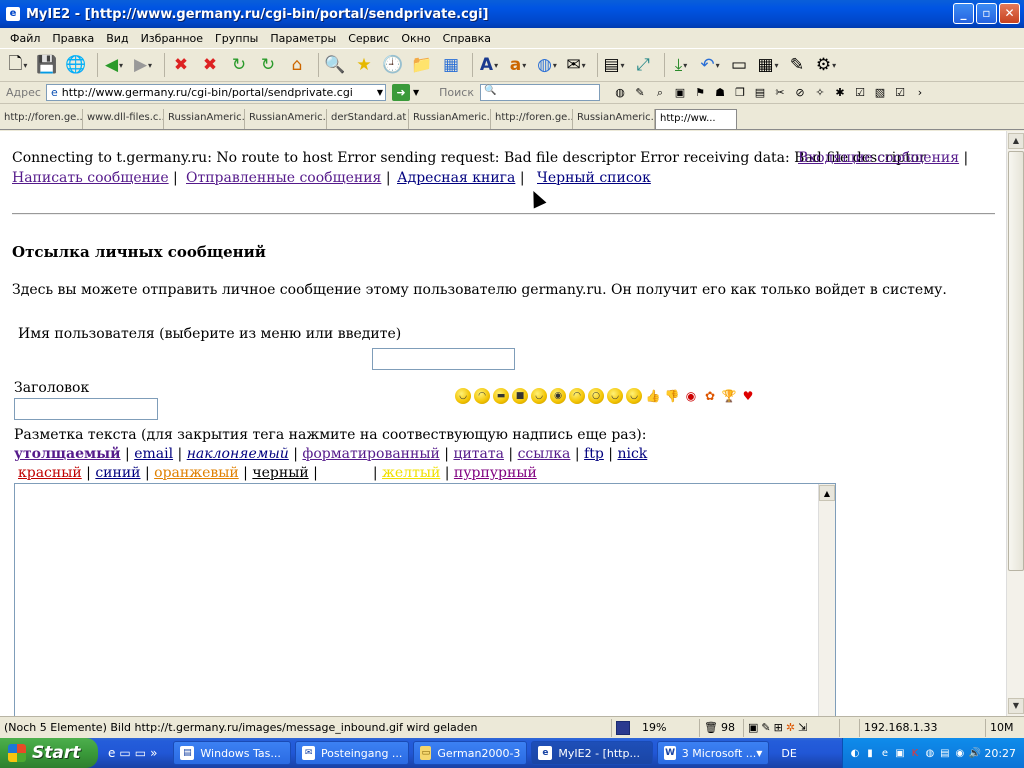 The height and width of the screenshot is (768, 1024). I want to click on scroll-thumb, so click(1016, 361).